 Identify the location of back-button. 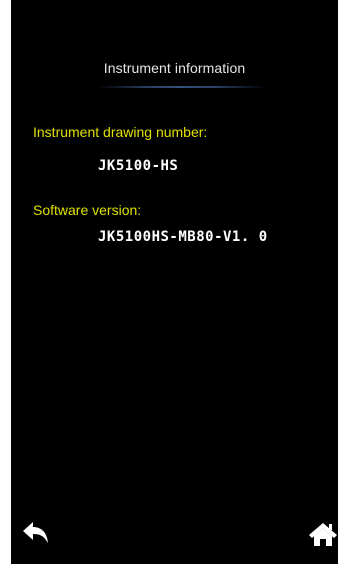
(36, 534).